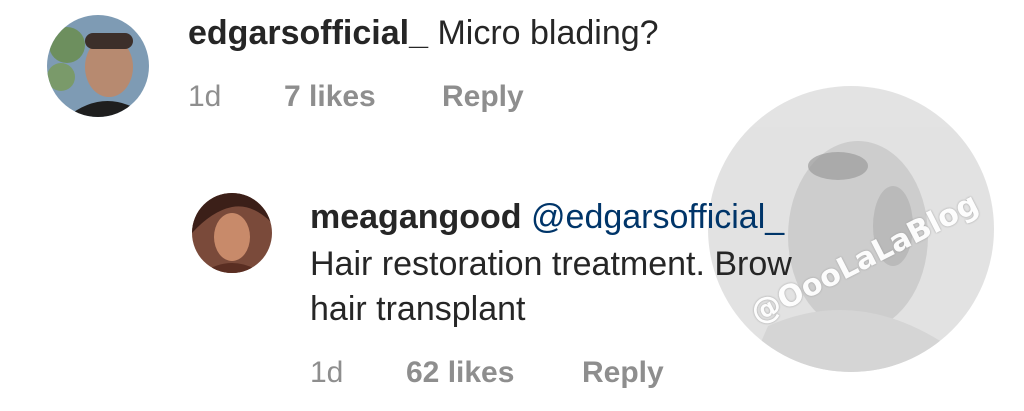 This screenshot has width=1024, height=411. Describe the element at coordinates (551, 264) in the screenshot. I see `comment-text-line: Hair restoration treatment. Brow` at that location.